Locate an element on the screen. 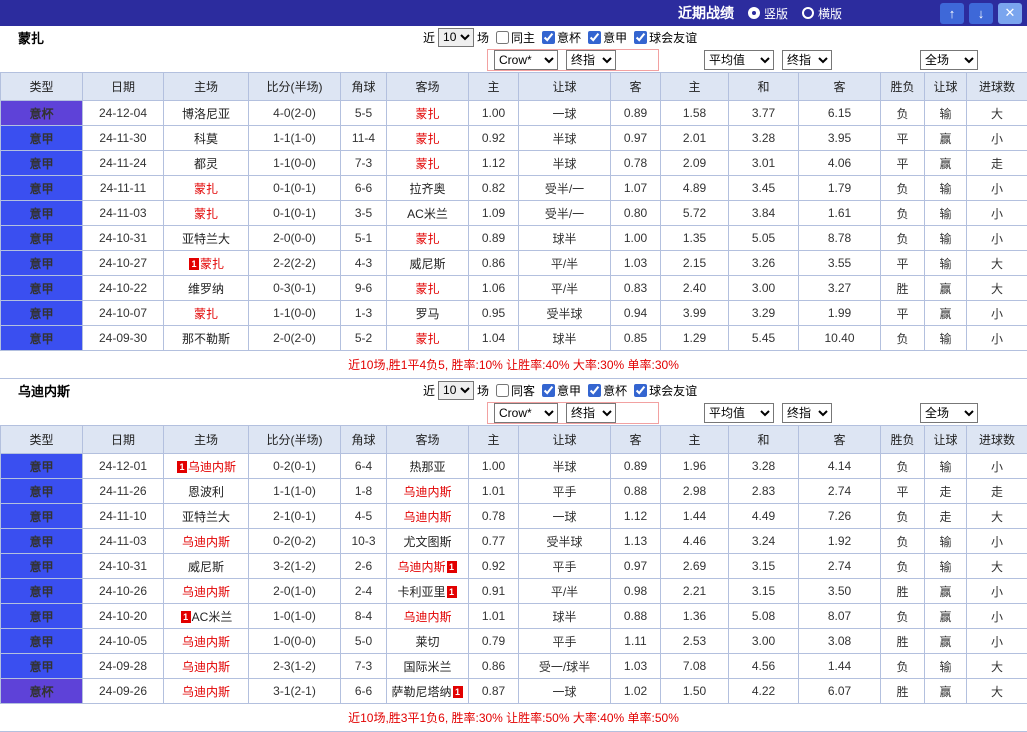 The image size is (1027, 732). column-header: 胜负 is located at coordinates (902, 439).